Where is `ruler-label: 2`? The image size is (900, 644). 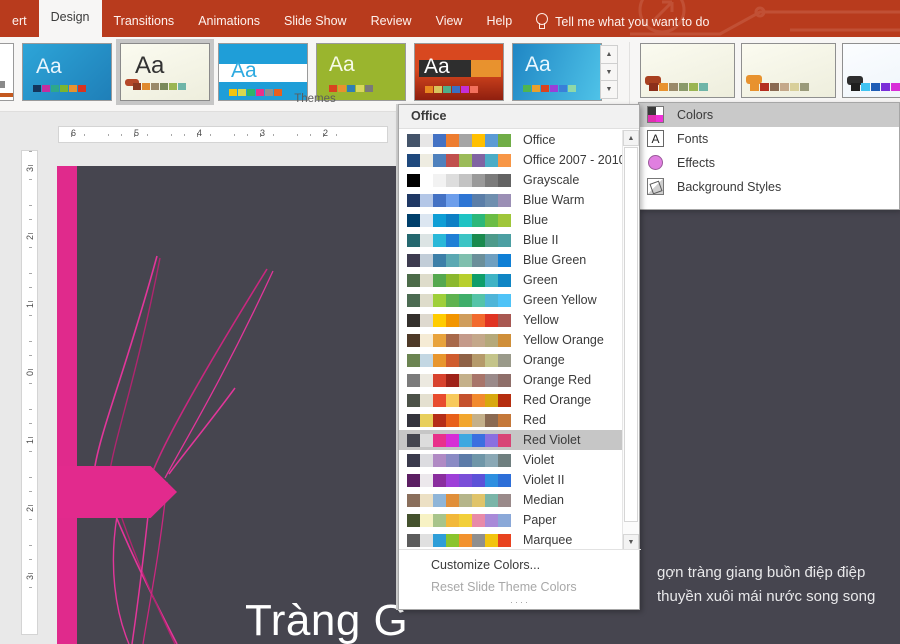
ruler-label: 2 is located at coordinates (30, 509).